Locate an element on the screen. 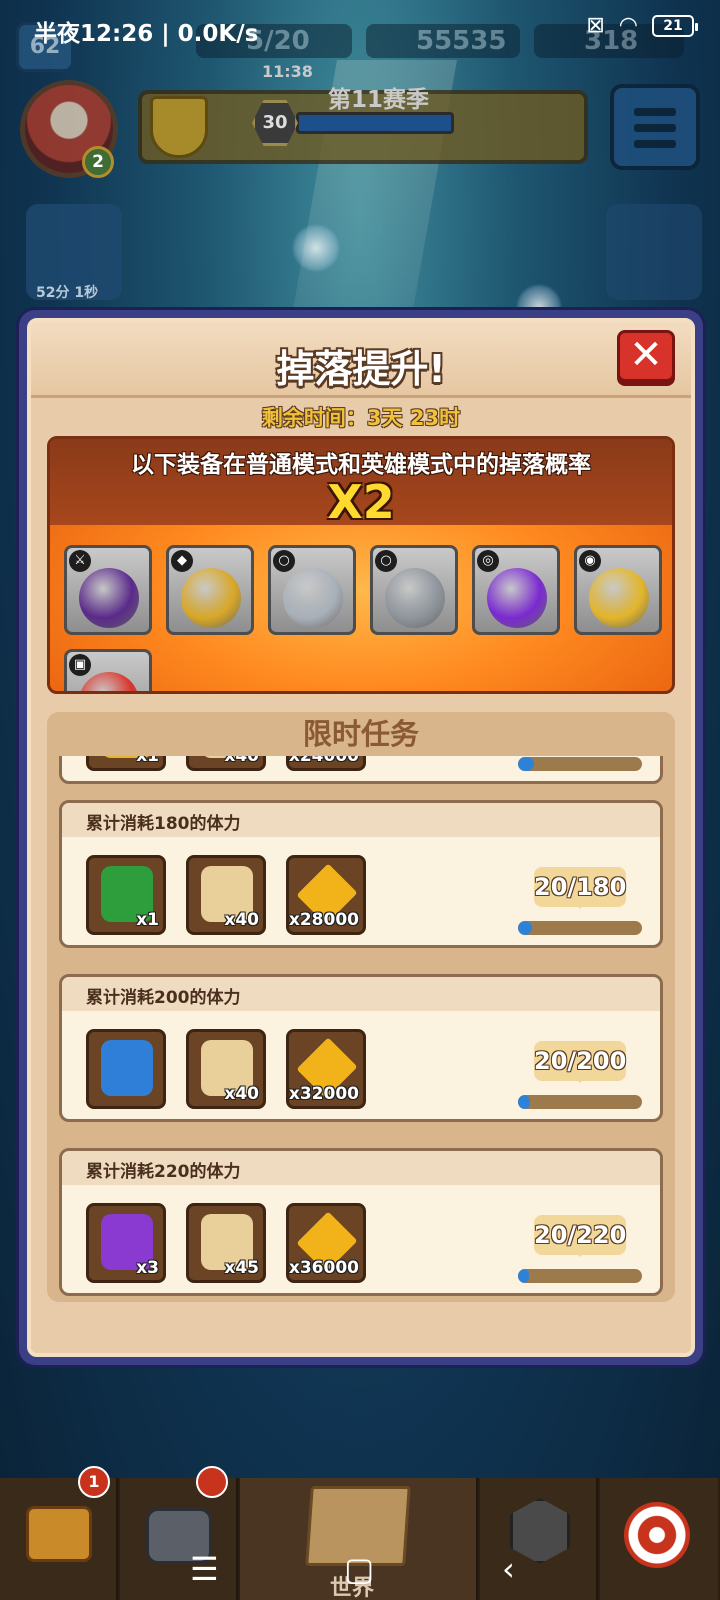 Image resolution: width=720 pixels, height=1600 pixels. reward-item: x36000 is located at coordinates (326, 1243).